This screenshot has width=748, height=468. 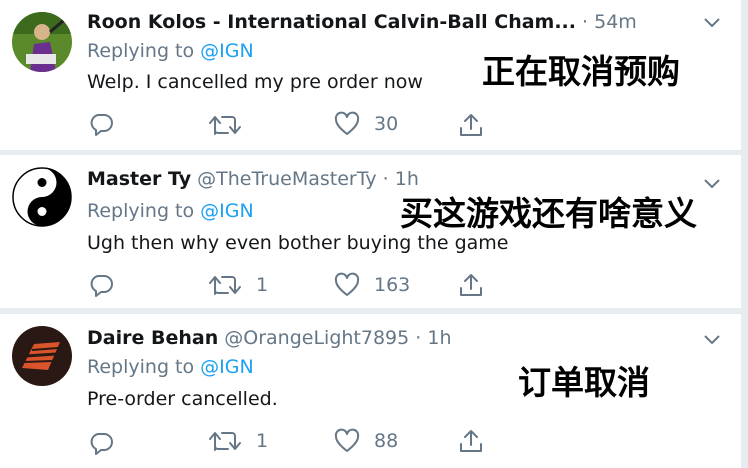 What do you see at coordinates (581, 71) in the screenshot?
I see `chinese-caption: 正在取消预购` at bounding box center [581, 71].